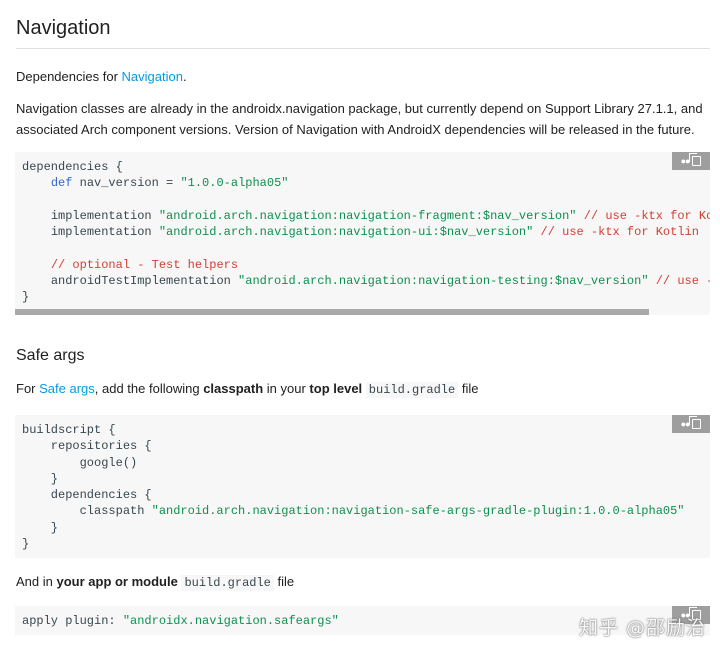 The image size is (720, 654). I want to click on code-string: "androidx.navigation.safeargs", so click(230, 621).